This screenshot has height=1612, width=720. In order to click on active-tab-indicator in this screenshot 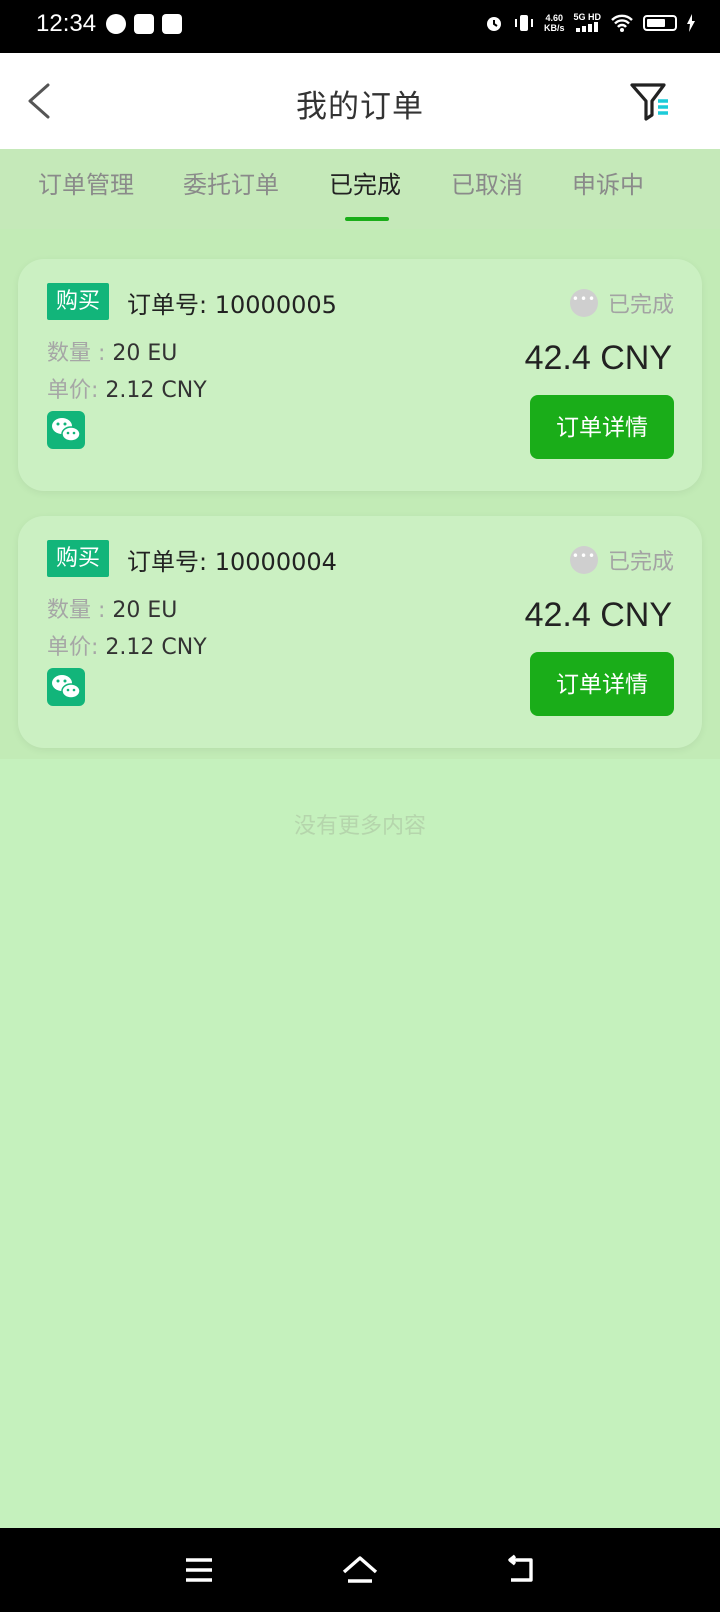, I will do `click(367, 219)`.